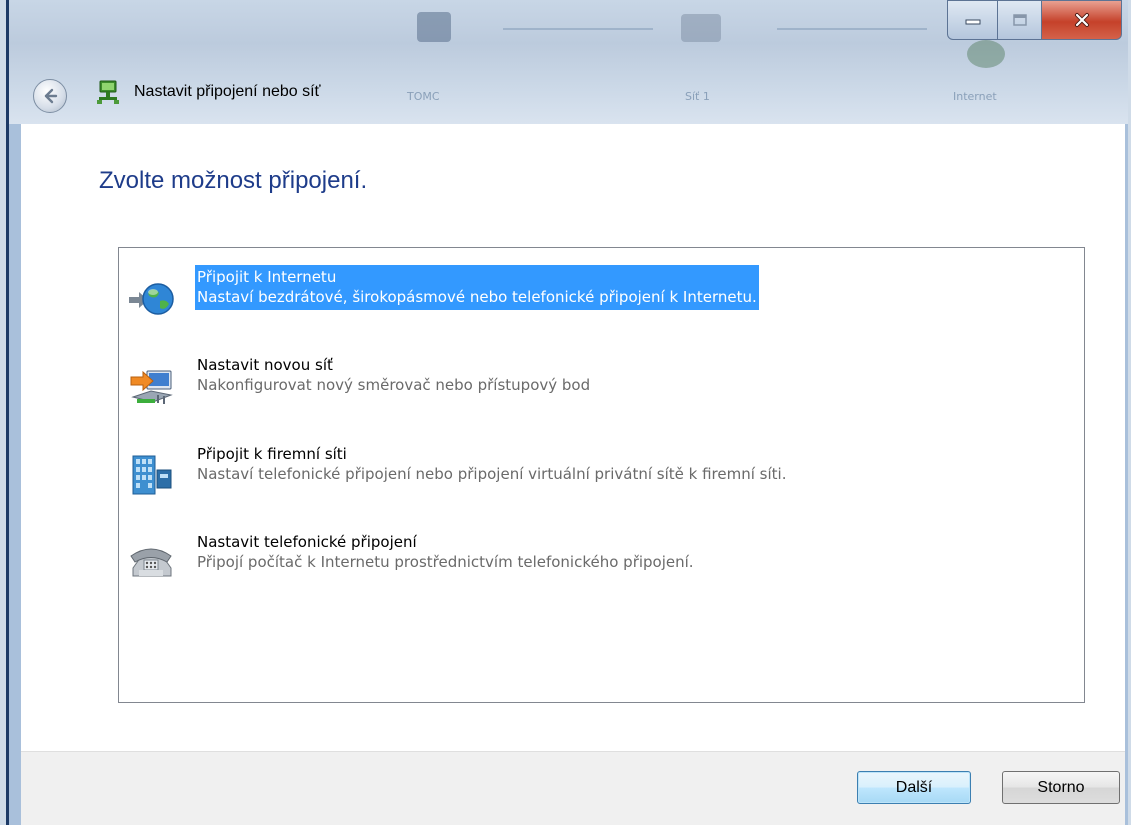 The image size is (1131, 825). Describe the element at coordinates (233, 180) in the screenshot. I see `page-title: Zvolte možnost připojení.` at that location.